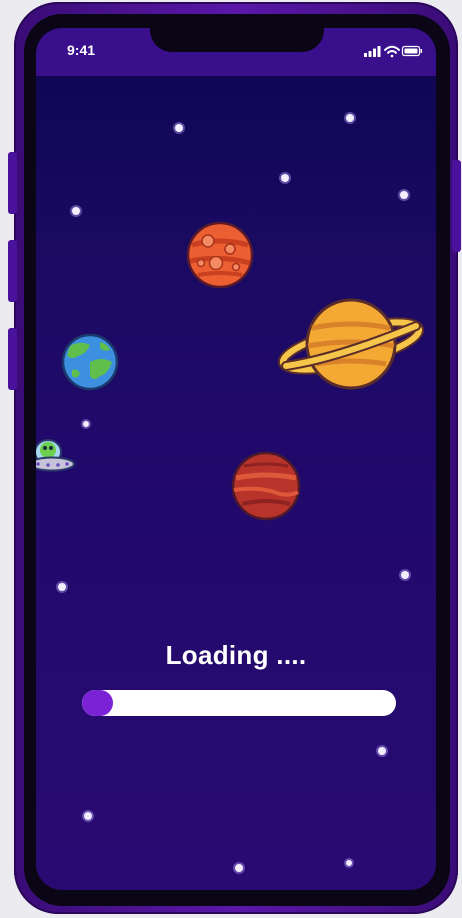 This screenshot has width=462, height=918. What do you see at coordinates (90, 362) in the screenshot?
I see `earth-planet-illustration` at bounding box center [90, 362].